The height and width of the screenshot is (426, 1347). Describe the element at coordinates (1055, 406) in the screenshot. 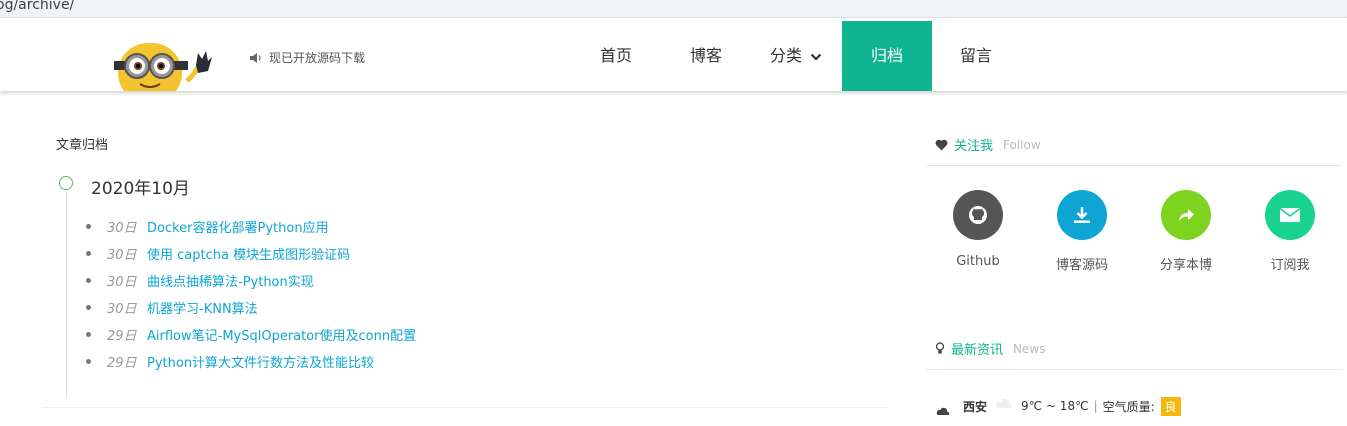

I see `weather-temp: 9℃ ~ 18℃` at that location.